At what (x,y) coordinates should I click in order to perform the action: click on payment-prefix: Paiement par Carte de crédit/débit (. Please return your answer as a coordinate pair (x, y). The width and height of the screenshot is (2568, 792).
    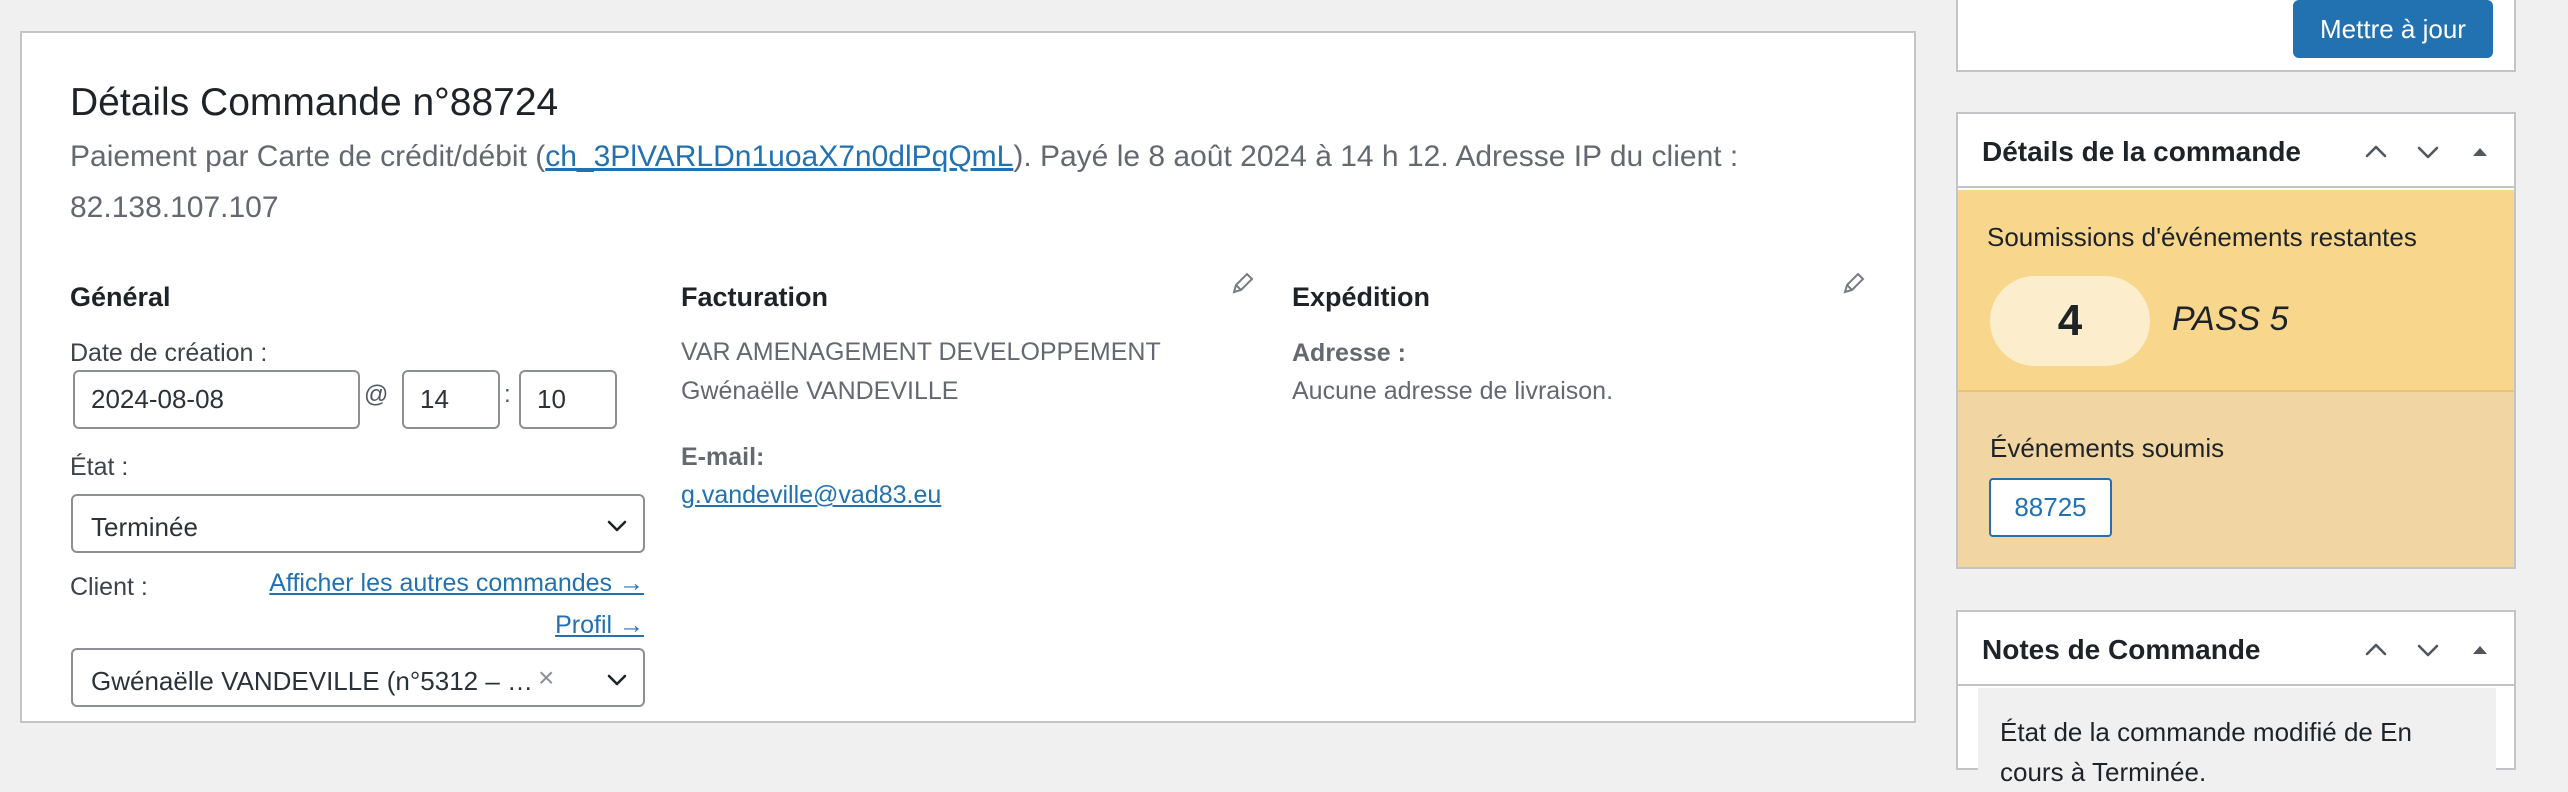
    Looking at the image, I should click on (308, 156).